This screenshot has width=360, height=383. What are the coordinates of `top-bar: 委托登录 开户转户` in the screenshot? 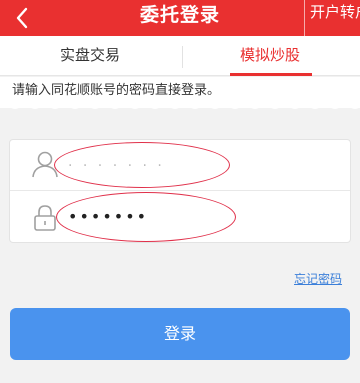 It's located at (180, 18).